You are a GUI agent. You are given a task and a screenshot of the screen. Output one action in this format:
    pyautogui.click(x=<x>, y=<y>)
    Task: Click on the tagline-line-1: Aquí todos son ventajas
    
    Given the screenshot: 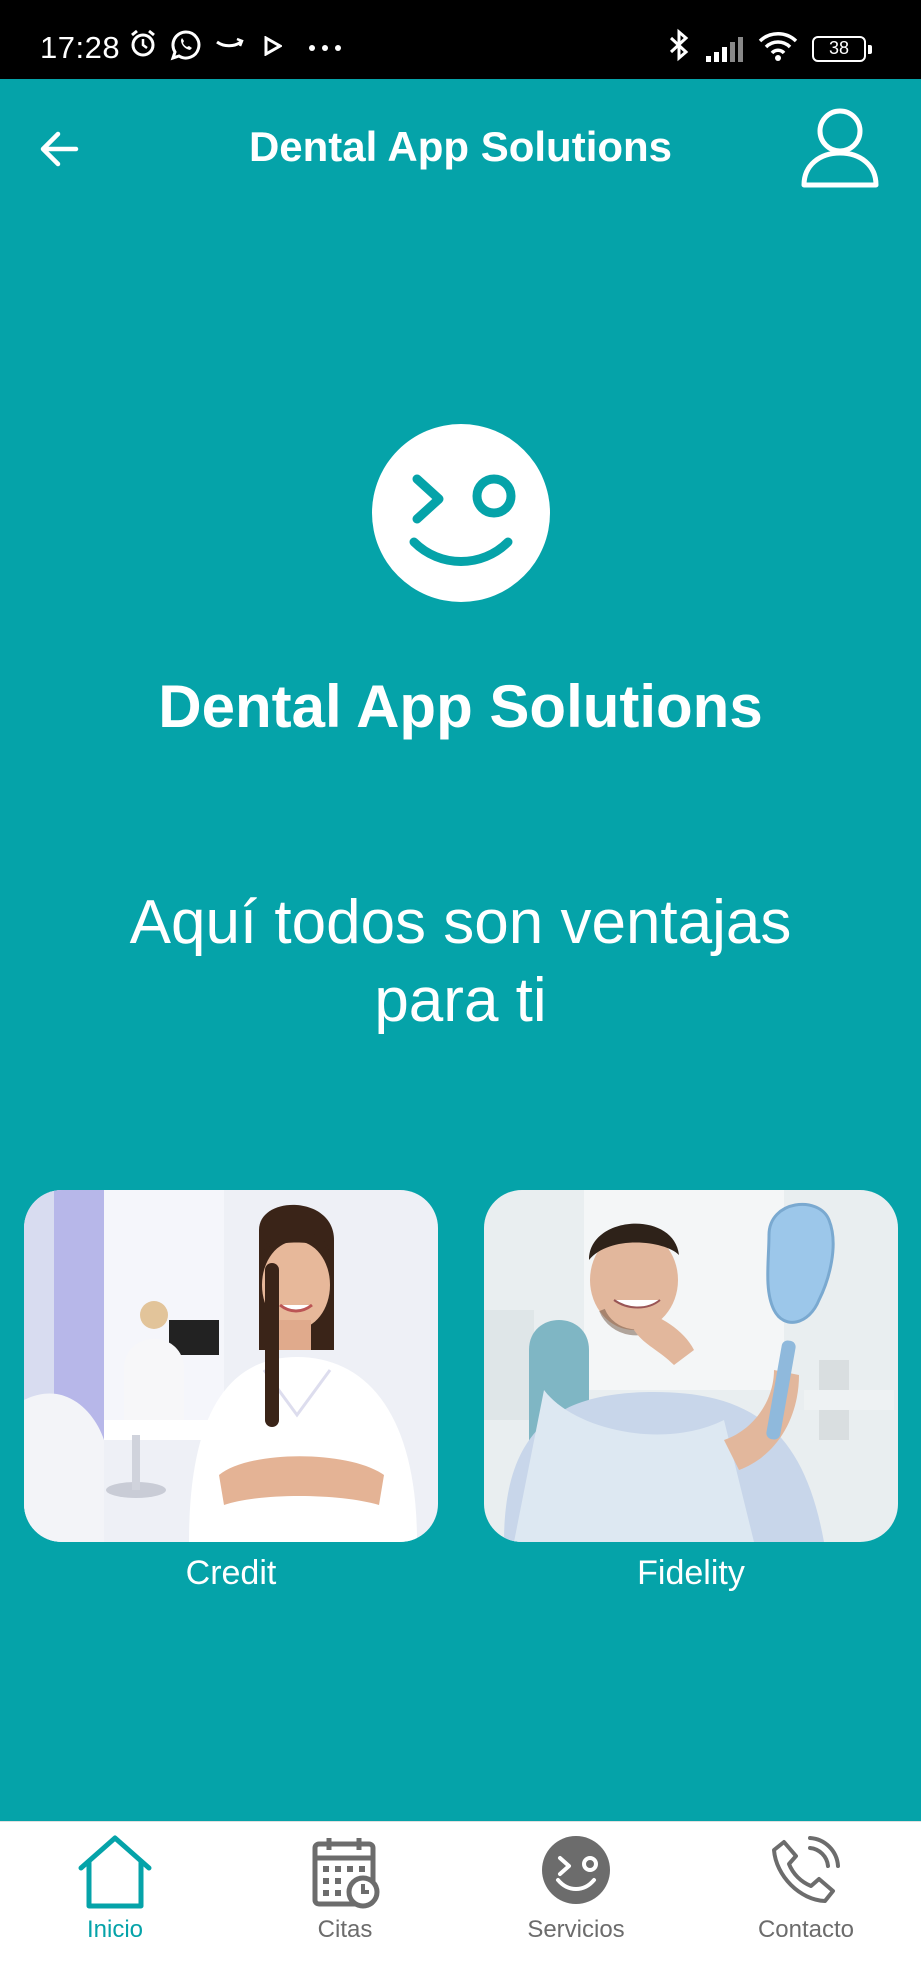 What is the action you would take?
    pyautogui.click(x=460, y=922)
    